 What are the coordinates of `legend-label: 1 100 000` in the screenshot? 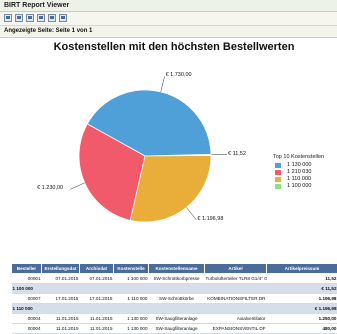 It's located at (299, 186).